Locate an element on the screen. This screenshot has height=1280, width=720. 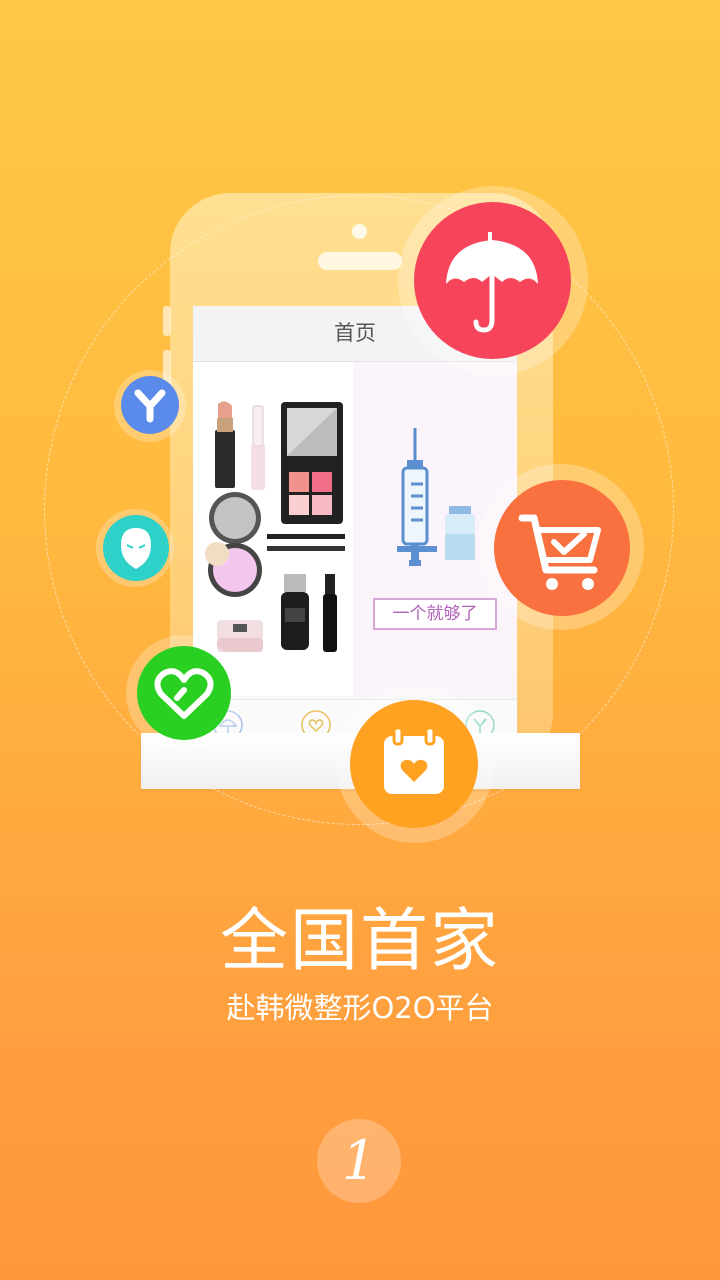
calendar-feature-button is located at coordinates (414, 764).